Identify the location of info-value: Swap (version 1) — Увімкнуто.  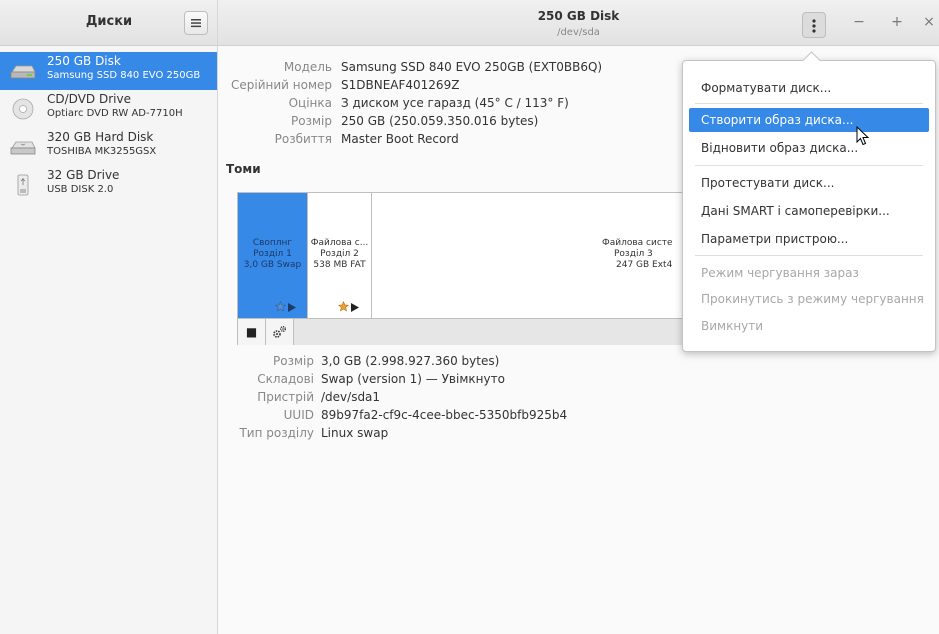
(413, 379).